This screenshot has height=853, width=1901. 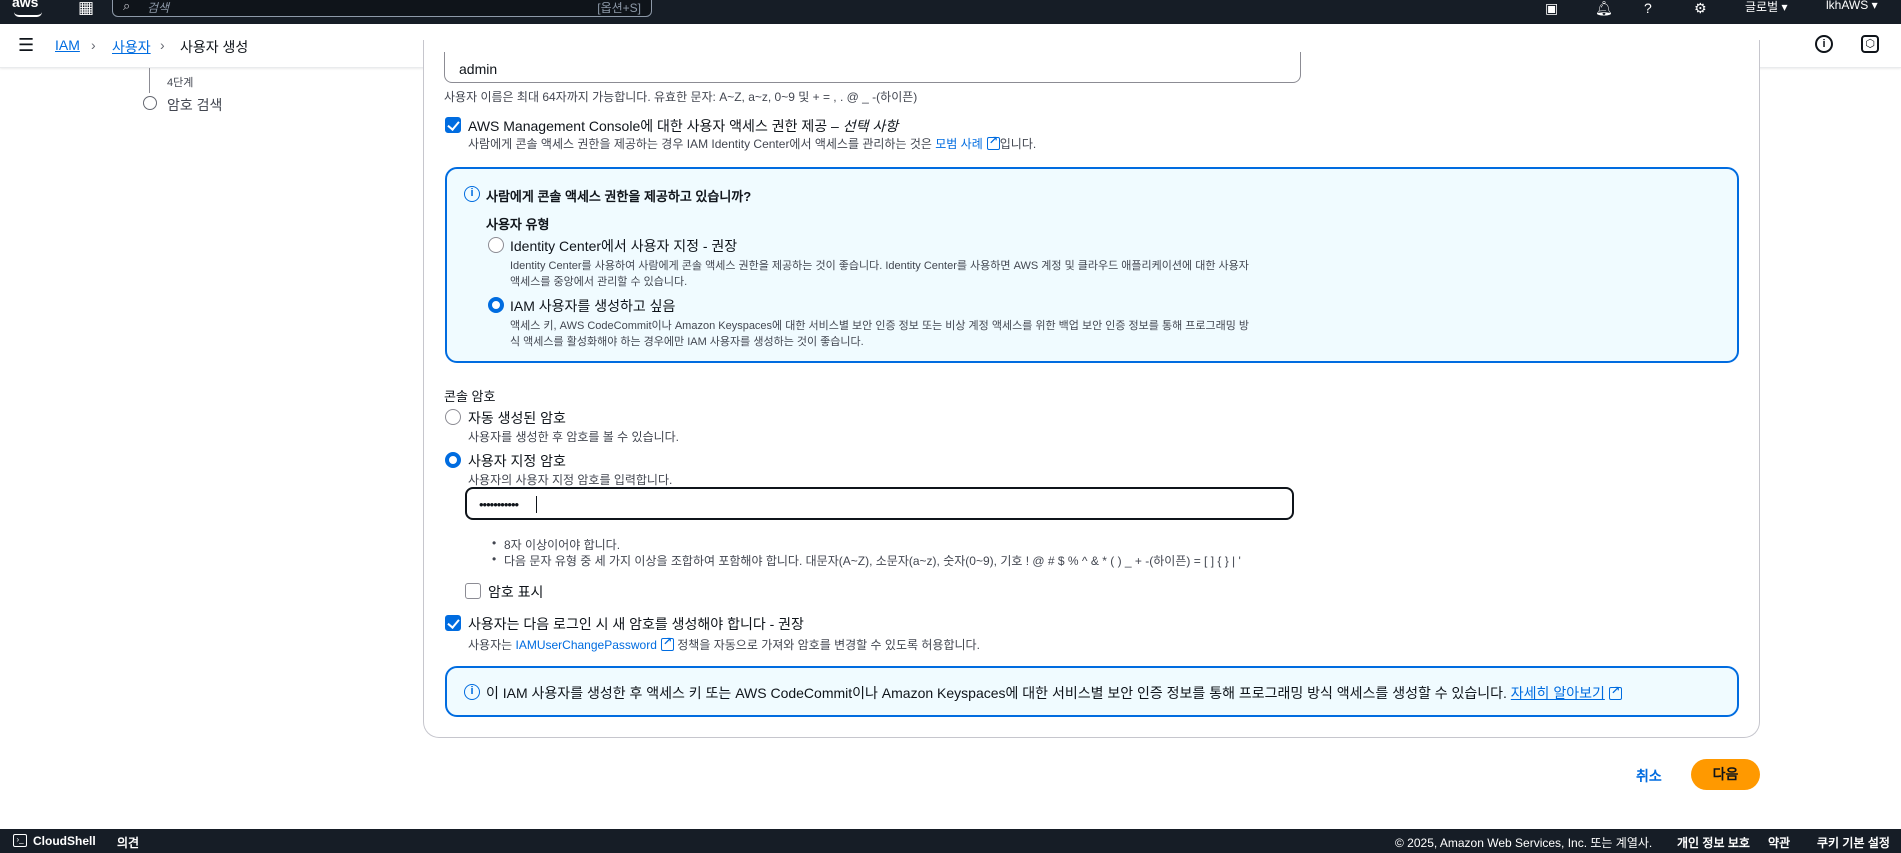 What do you see at coordinates (496, 245) in the screenshot?
I see `identity-center-radio` at bounding box center [496, 245].